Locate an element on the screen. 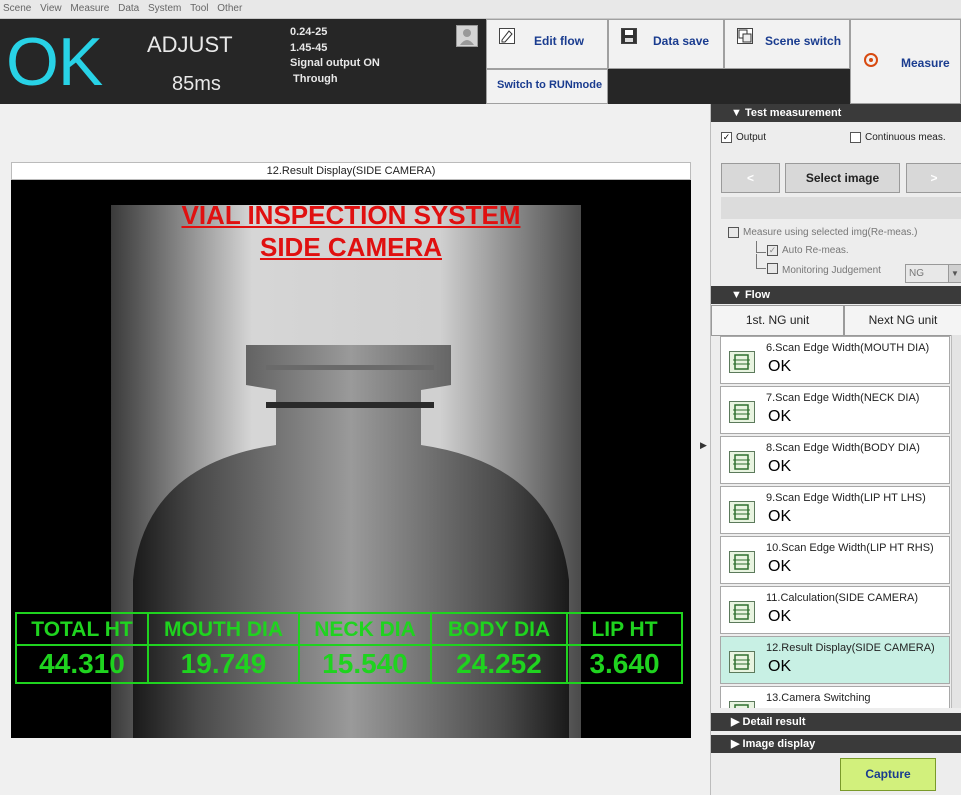 Image resolution: width=961 pixels, height=795 pixels. flow-item-name: 9.Scan Edge Width(LIP HT LHS) is located at coordinates (846, 498).